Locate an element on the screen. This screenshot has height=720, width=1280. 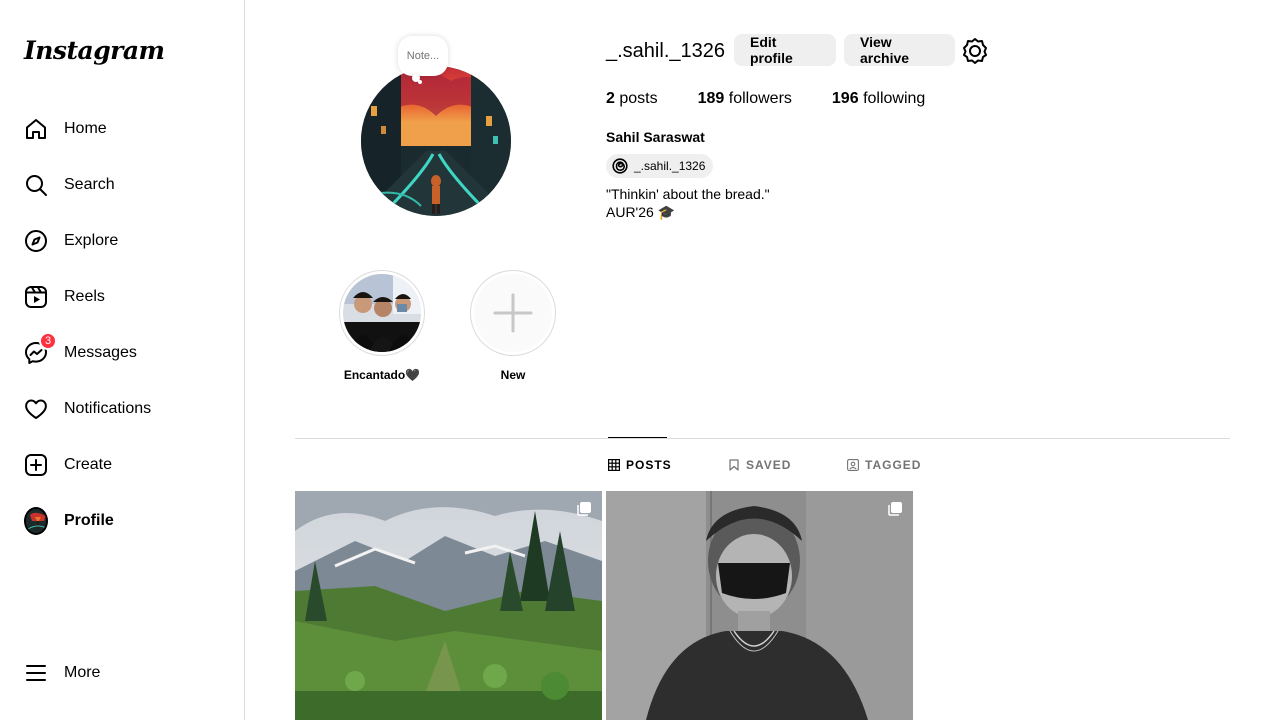
story-highlight: Encantado🖤 is located at coordinates (382, 326).